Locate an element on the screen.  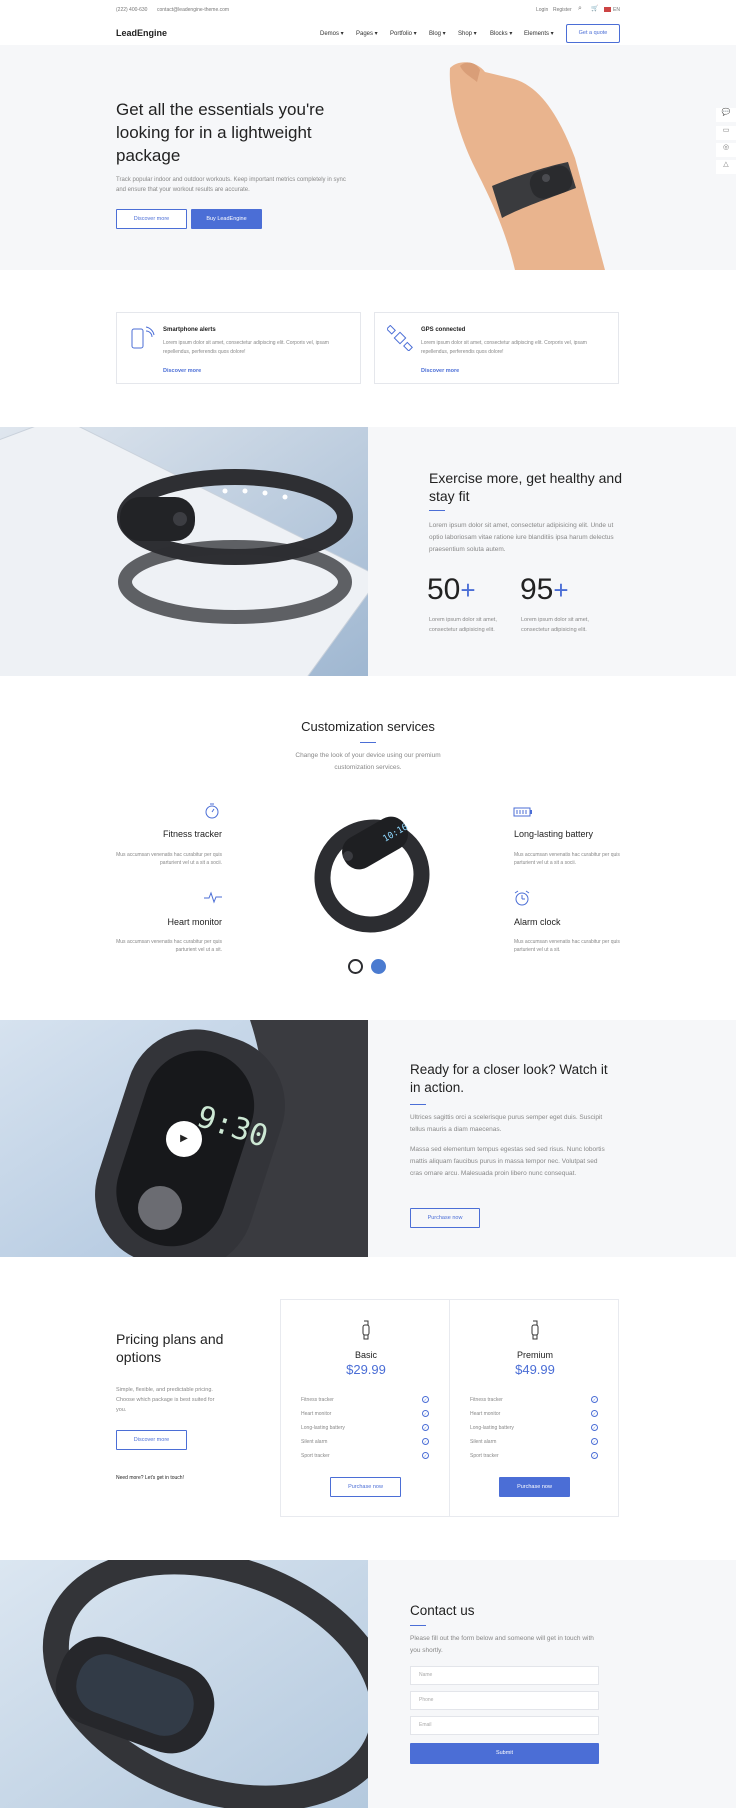
purchase-now-button: Purchase now is located at coordinates (445, 1218).